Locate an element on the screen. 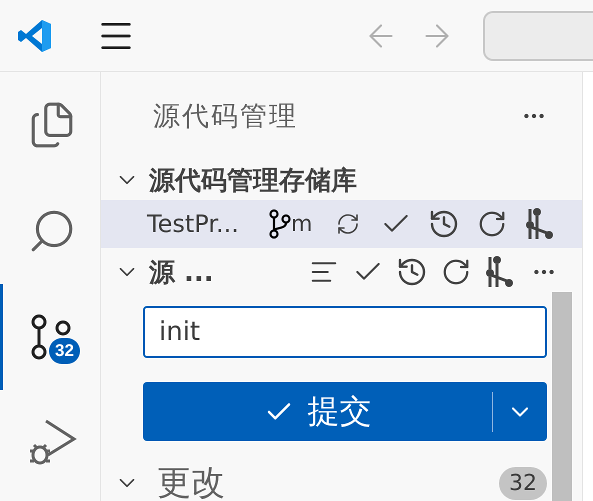  branch-name: m is located at coordinates (301, 224).